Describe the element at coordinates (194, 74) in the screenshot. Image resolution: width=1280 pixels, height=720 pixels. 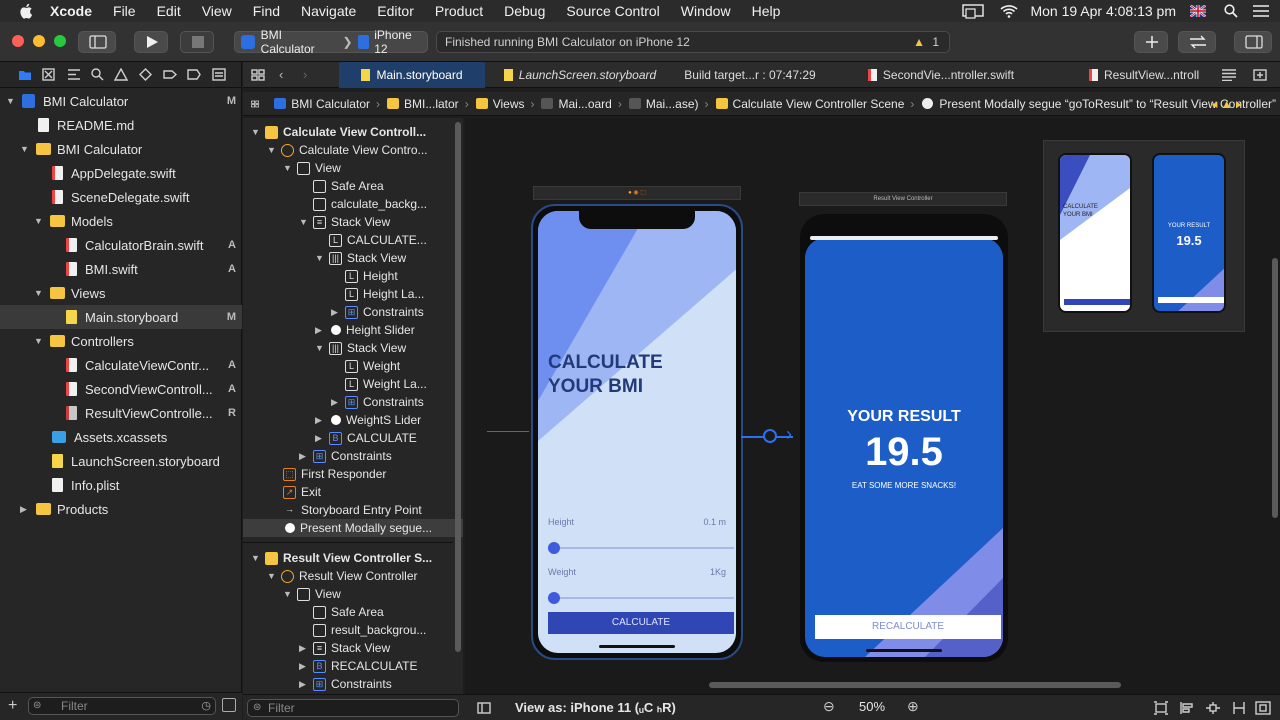
I see `breakpoint-tab-icon` at that location.